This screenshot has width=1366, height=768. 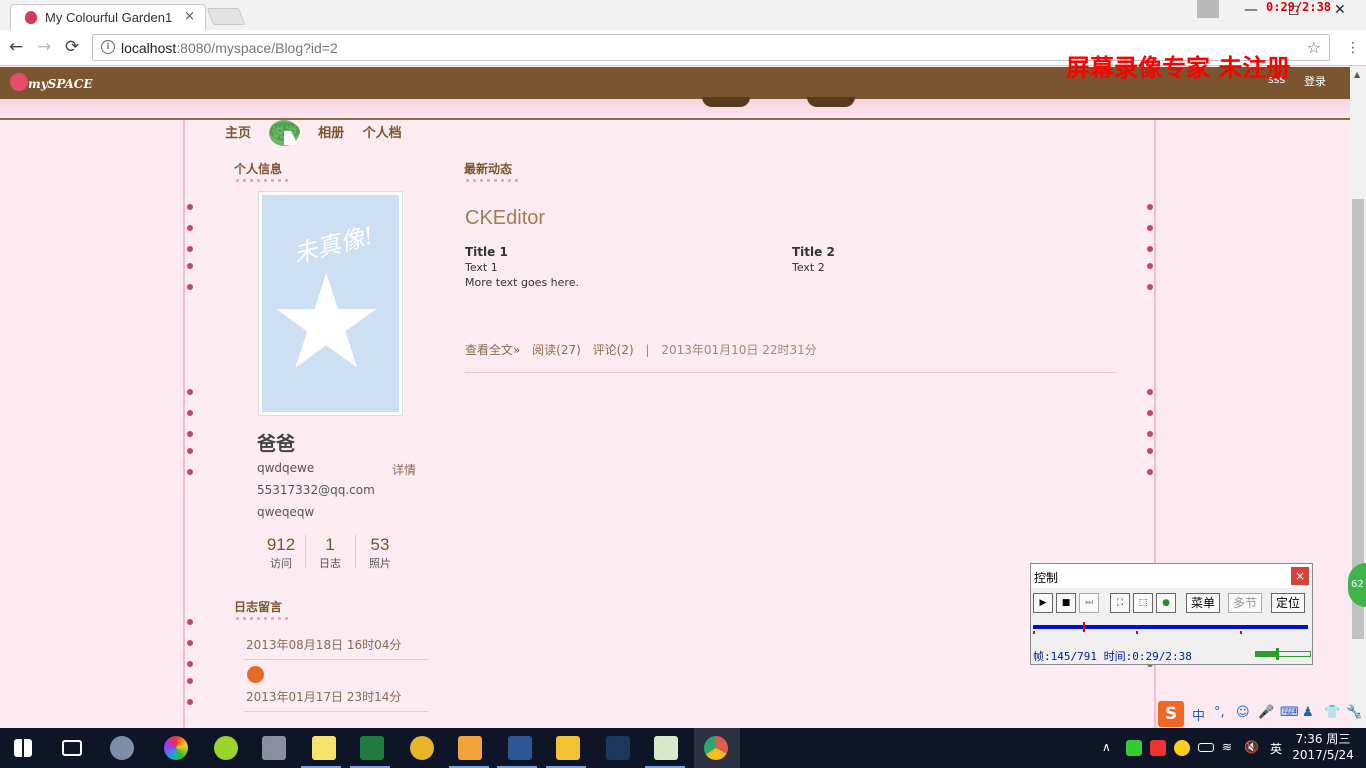 What do you see at coordinates (189, 16) in the screenshot?
I see `tab-close-icon: ×` at bounding box center [189, 16].